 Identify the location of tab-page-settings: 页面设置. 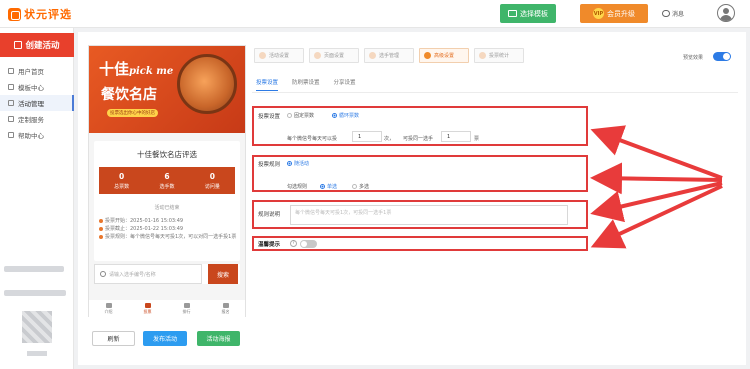
(334, 55).